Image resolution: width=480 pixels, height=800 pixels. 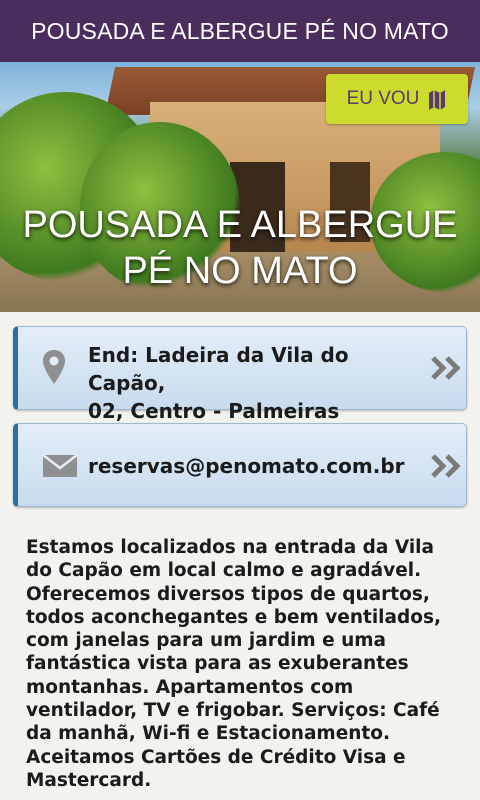 I want to click on app-header: POUSADA E ALBERGUE PÉ NO MATO, so click(x=240, y=31).